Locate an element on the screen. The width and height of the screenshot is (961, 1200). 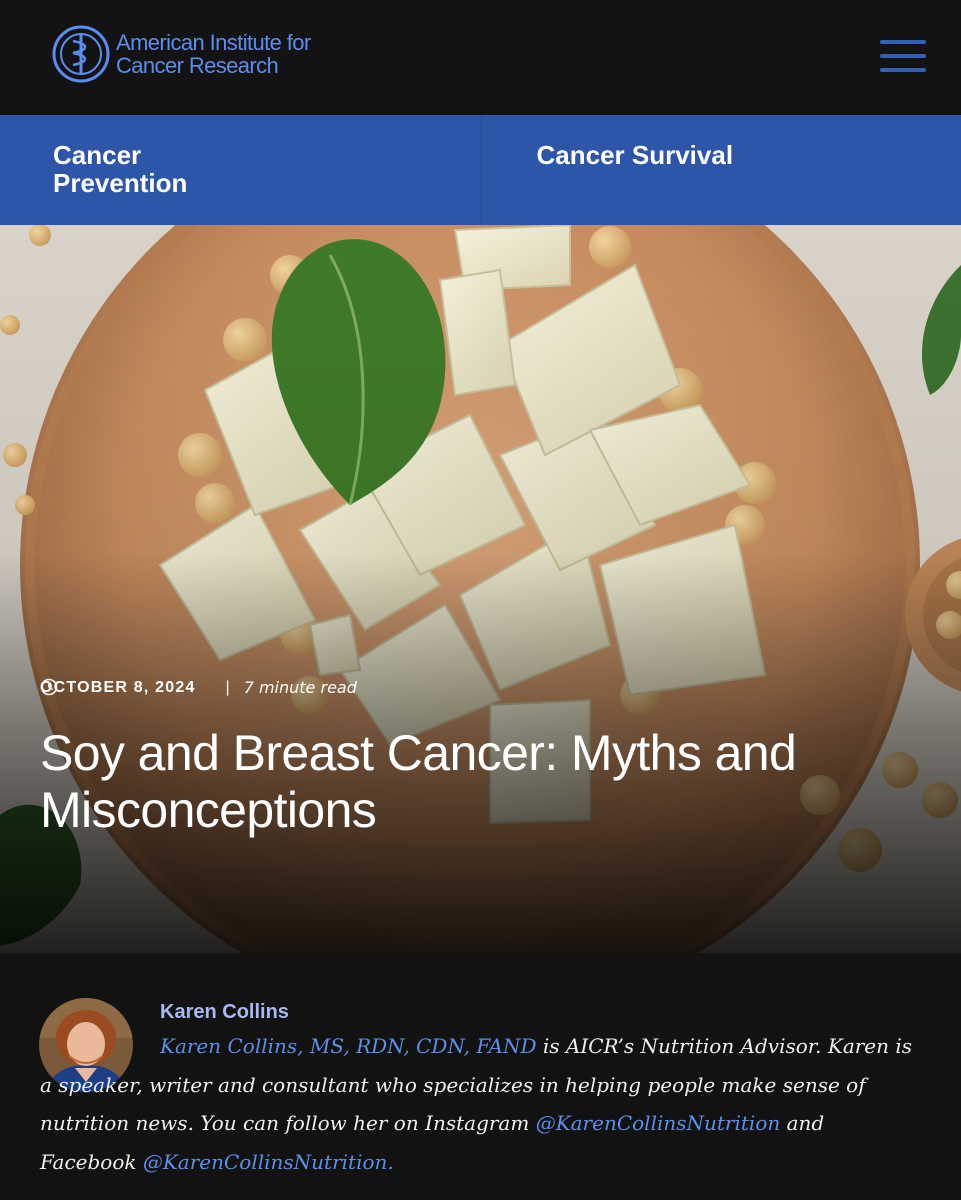
author-credentials-link: Karen Collins, MS, RDN, CDN, FAND is located at coordinates (348, 1046).